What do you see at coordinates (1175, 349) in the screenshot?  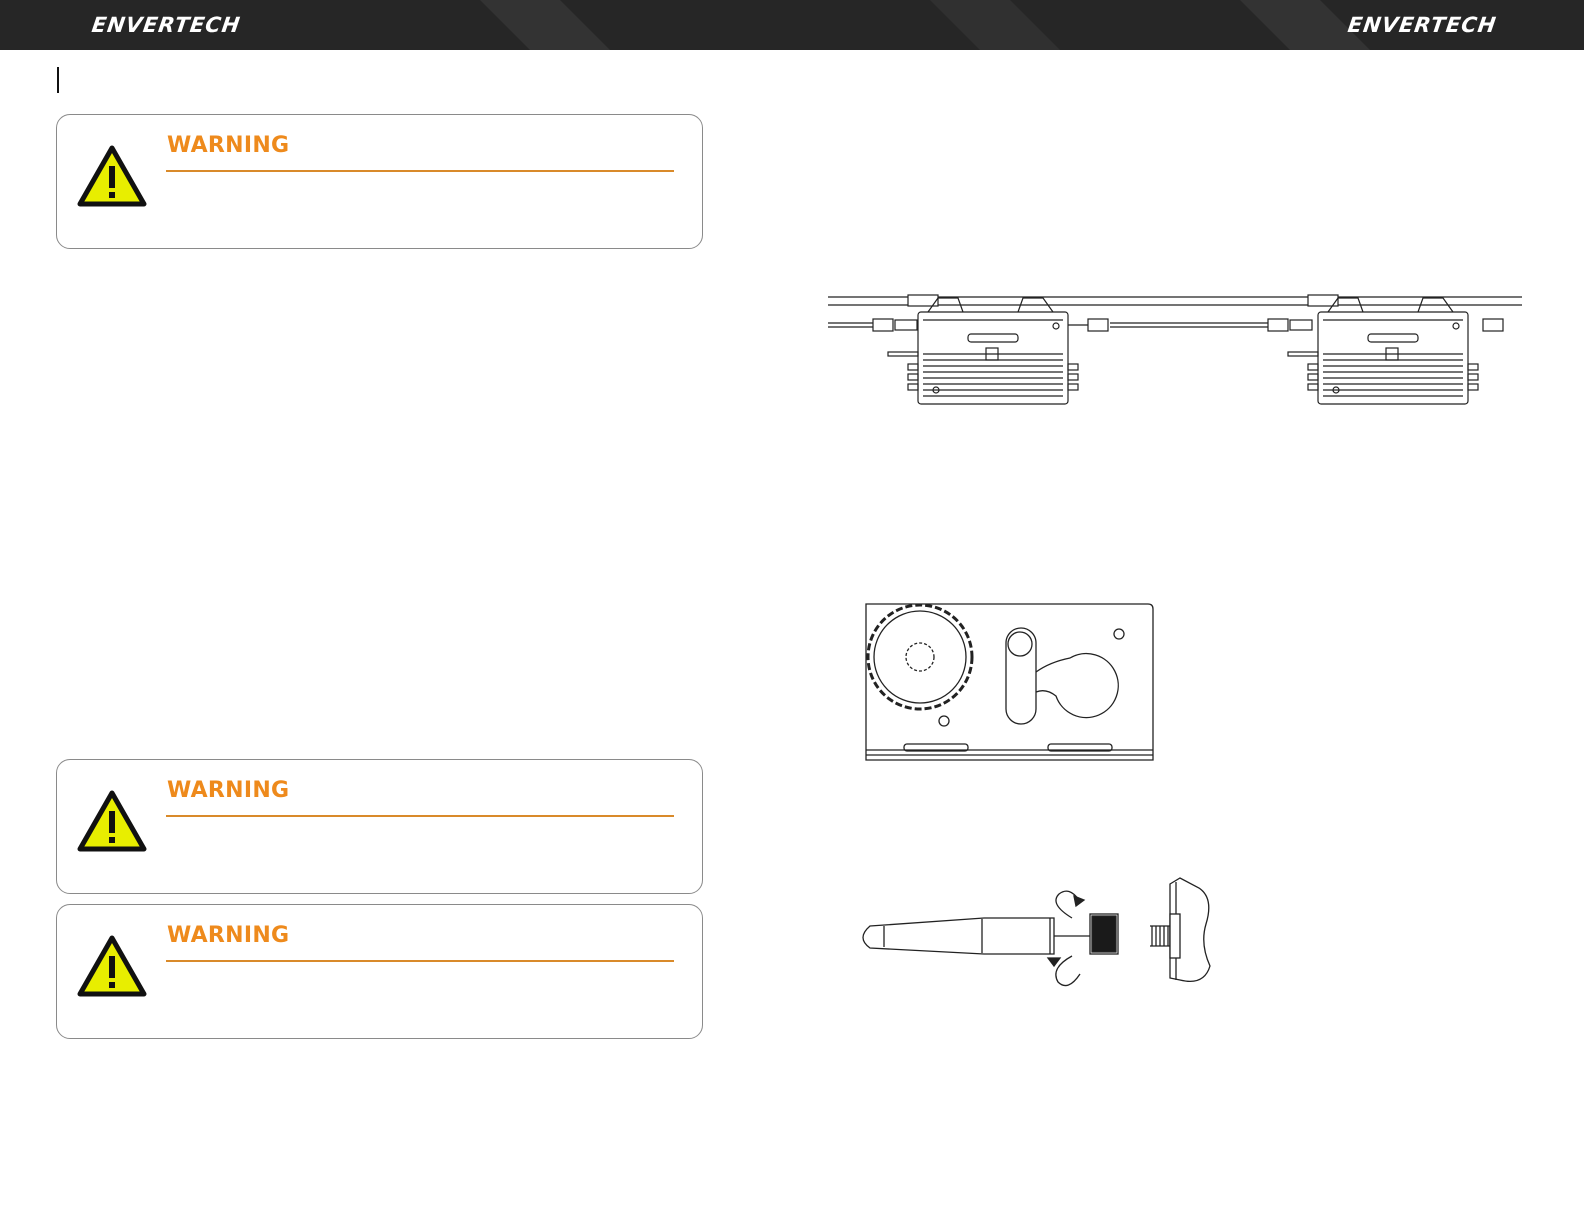 I see `microinverter-chain-figure` at bounding box center [1175, 349].